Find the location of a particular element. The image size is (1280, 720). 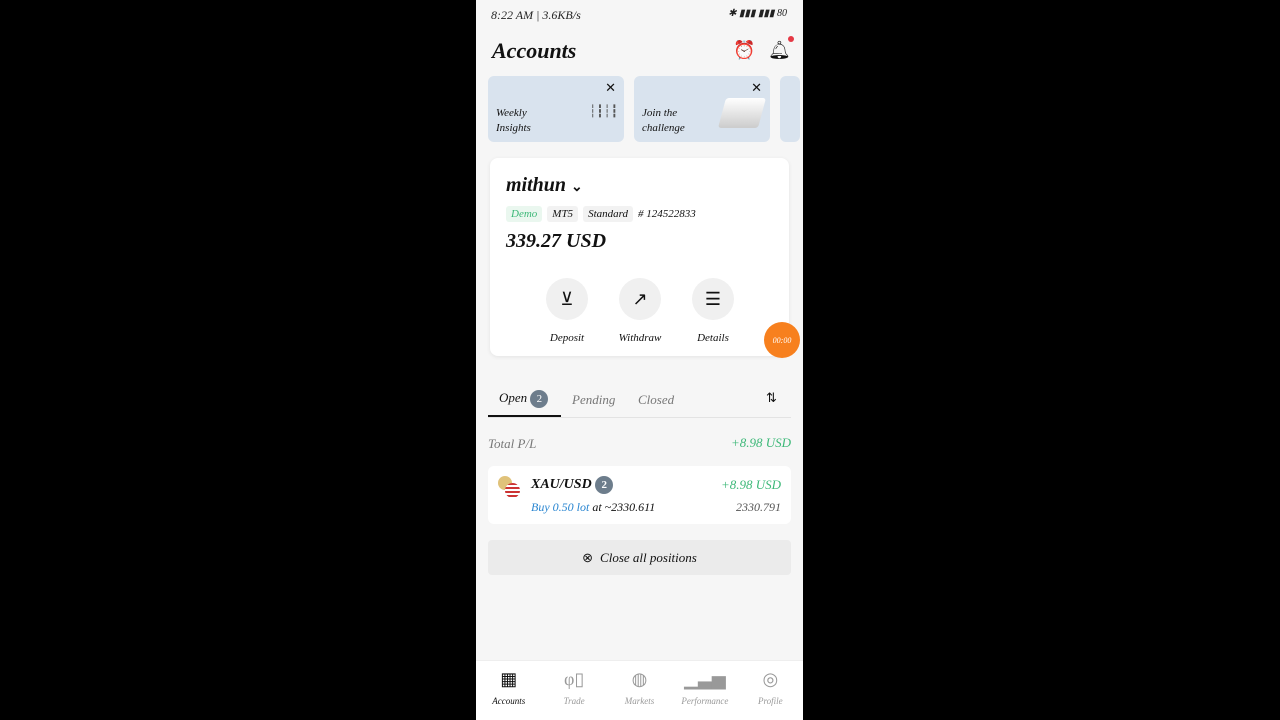

nav-label: Performance is located at coordinates (705, 701).